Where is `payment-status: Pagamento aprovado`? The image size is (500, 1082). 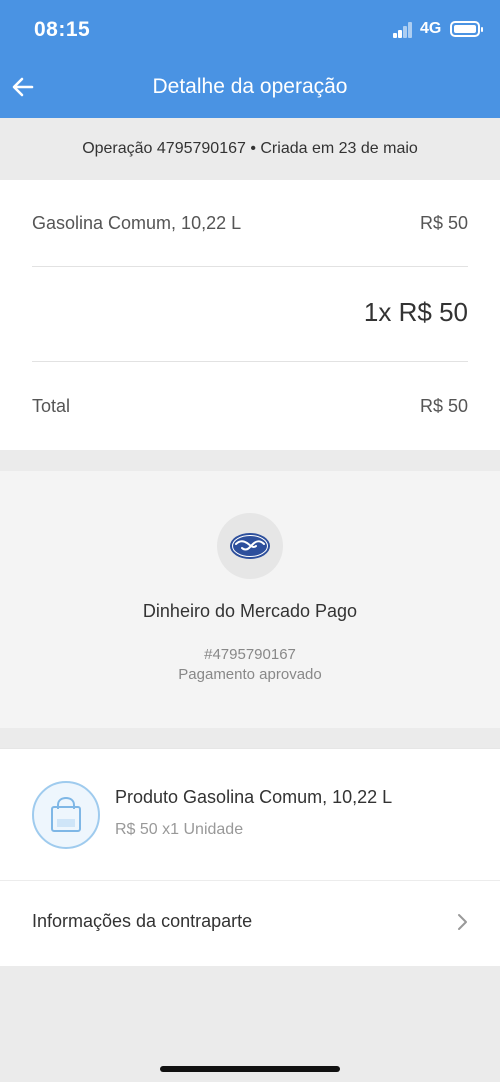
payment-status: Pagamento aprovado is located at coordinates (250, 674).